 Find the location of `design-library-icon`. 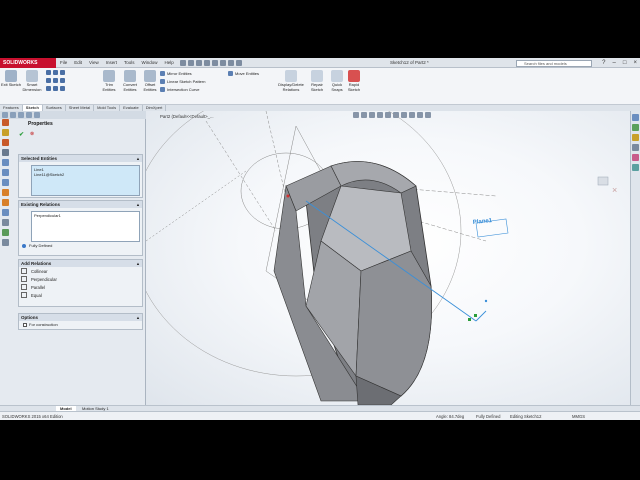

design-library-icon is located at coordinates (635, 127).